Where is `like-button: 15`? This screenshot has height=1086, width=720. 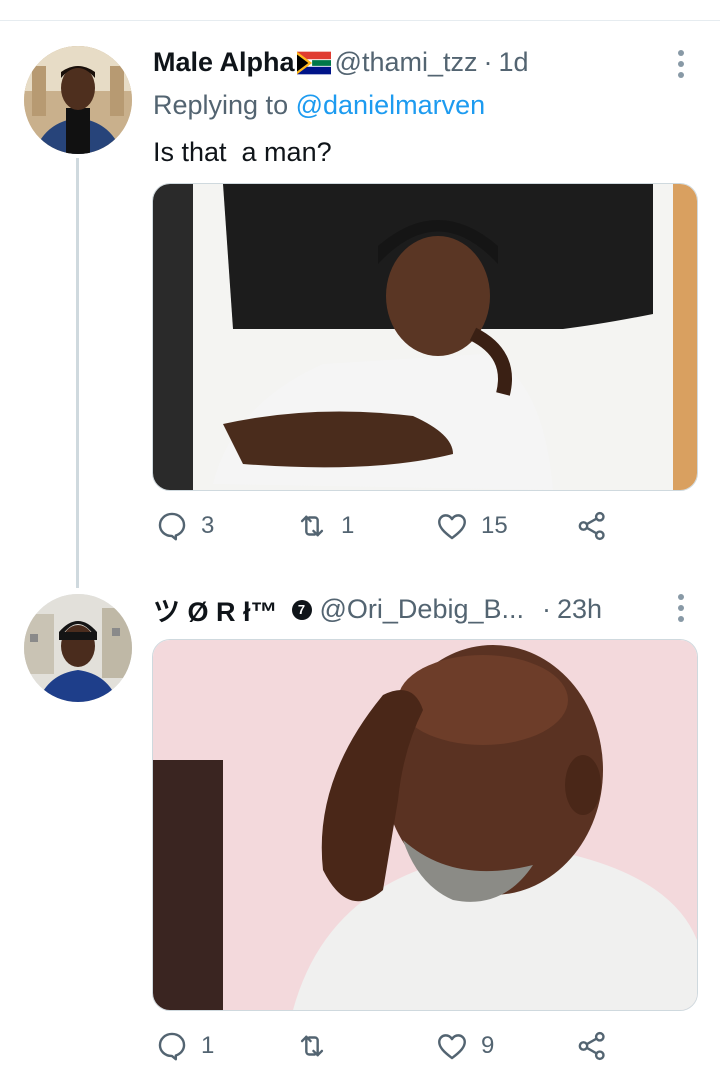
like-button: 15 is located at coordinates (471, 526).